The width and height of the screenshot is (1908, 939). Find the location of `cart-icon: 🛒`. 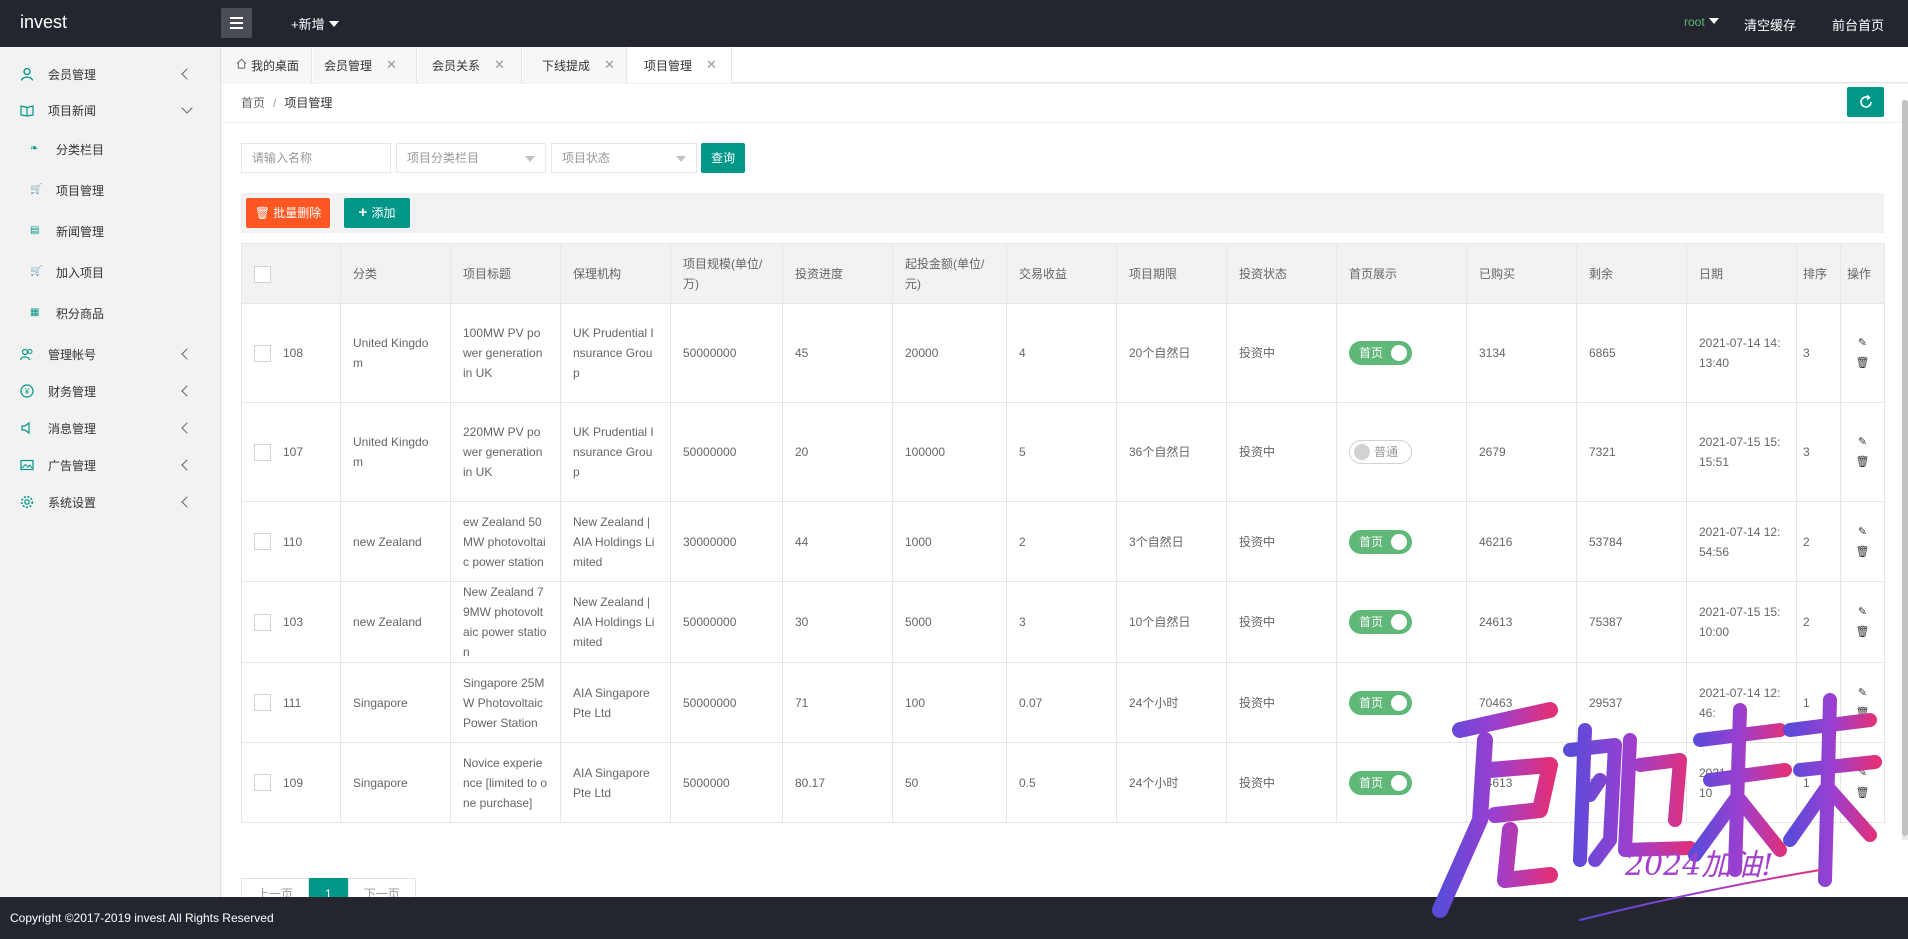

cart-icon: 🛒 is located at coordinates (36, 271).